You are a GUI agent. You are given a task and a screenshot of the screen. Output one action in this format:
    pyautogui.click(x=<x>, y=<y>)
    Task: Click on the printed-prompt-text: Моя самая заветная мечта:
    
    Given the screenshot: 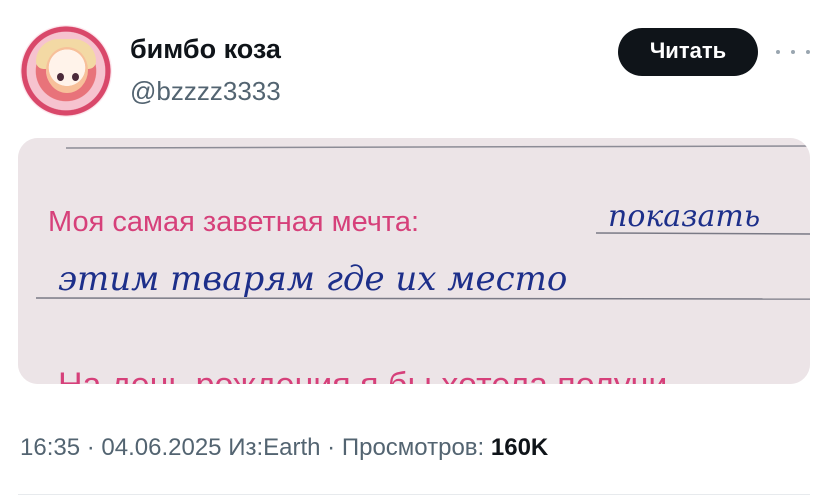 What is the action you would take?
    pyautogui.click(x=233, y=222)
    